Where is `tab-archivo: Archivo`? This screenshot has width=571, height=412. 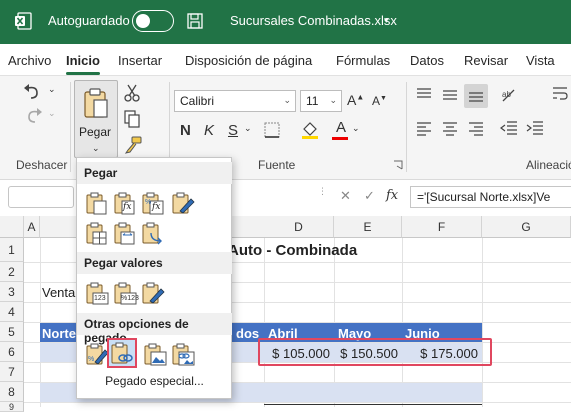 tab-archivo: Archivo is located at coordinates (29, 60).